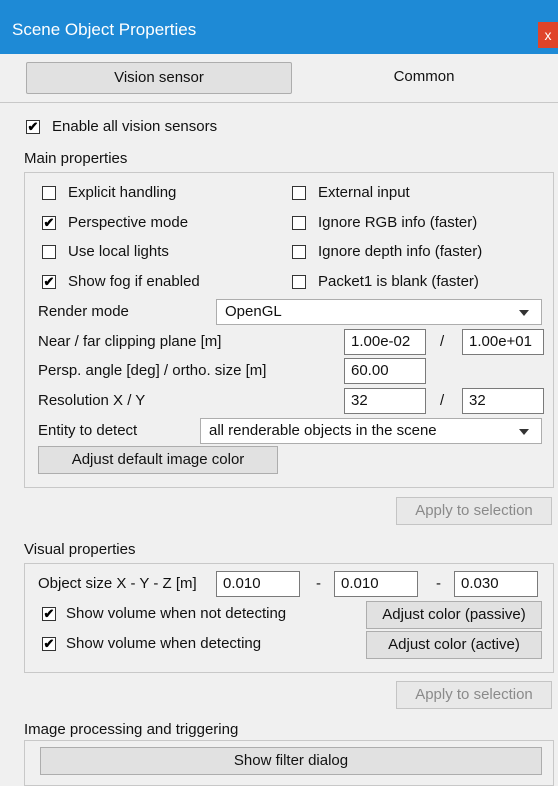 The image size is (558, 786). Describe the element at coordinates (299, 252) in the screenshot. I see `ignore-depth-checkbox` at that location.